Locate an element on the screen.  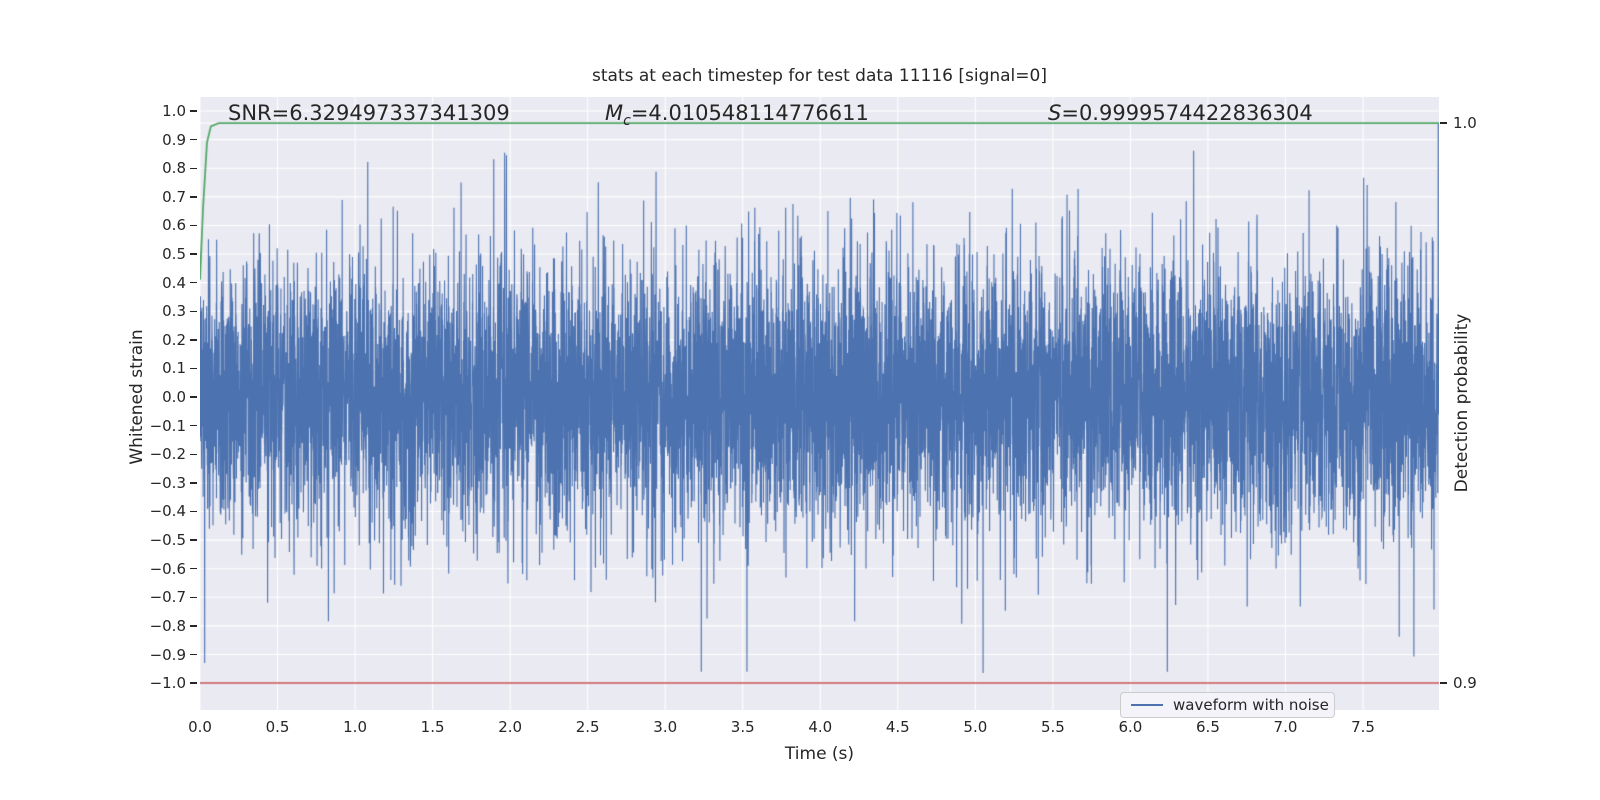
y-tick-label-left: −0.7 is located at coordinates (167, 597).